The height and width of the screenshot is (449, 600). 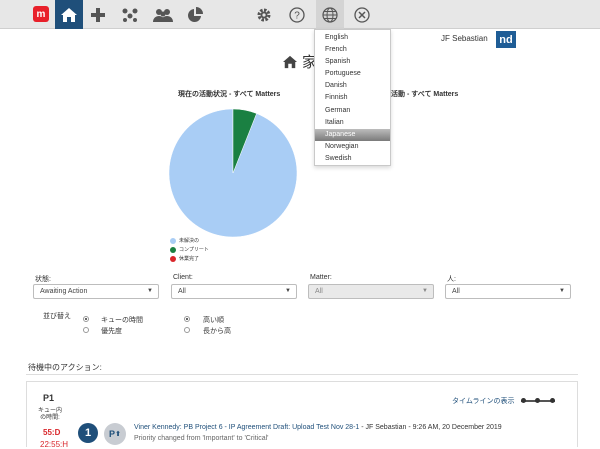 I want to click on language-option-danish: Danish, so click(x=352, y=86).